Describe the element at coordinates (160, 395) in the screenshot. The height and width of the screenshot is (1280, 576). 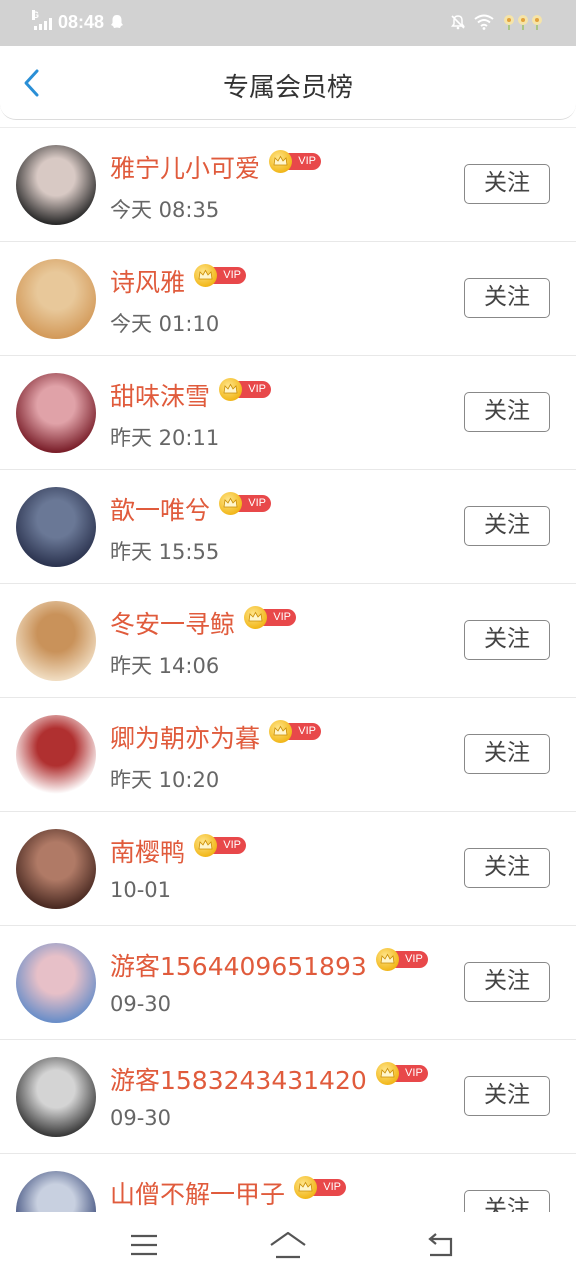
I see `member-name: 甜味沫雪` at that location.